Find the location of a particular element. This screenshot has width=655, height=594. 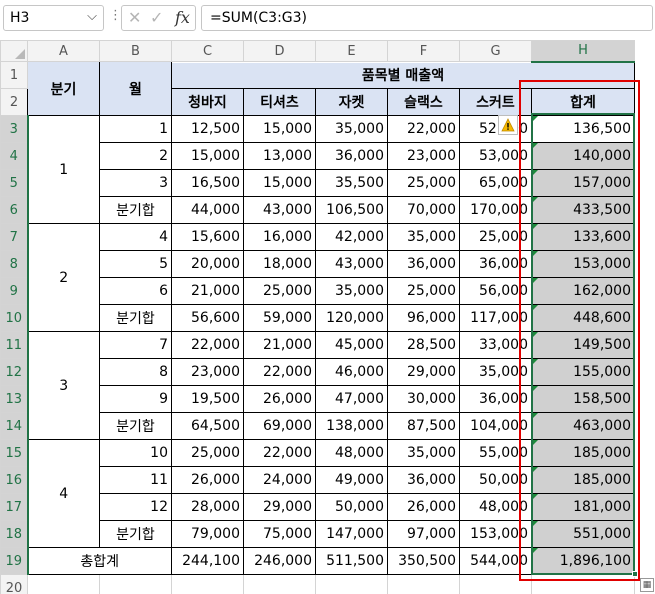

value-cell: 49,000 is located at coordinates (351, 480).